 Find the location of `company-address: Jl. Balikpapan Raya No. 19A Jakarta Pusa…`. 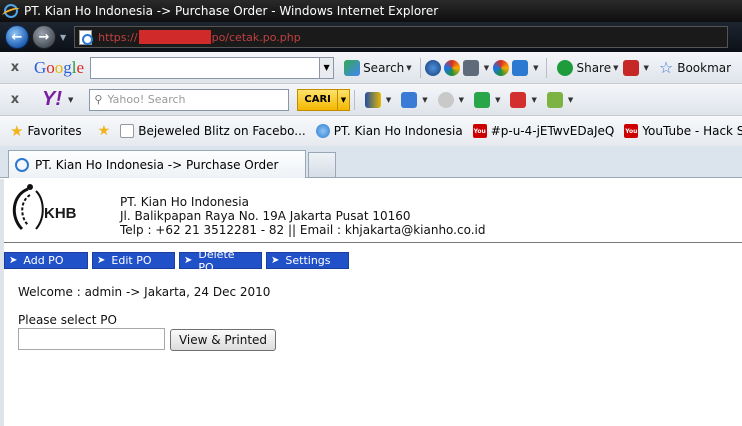

company-address: Jl. Balikpapan Raya No. 19A Jakarta Pusa… is located at coordinates (265, 216).